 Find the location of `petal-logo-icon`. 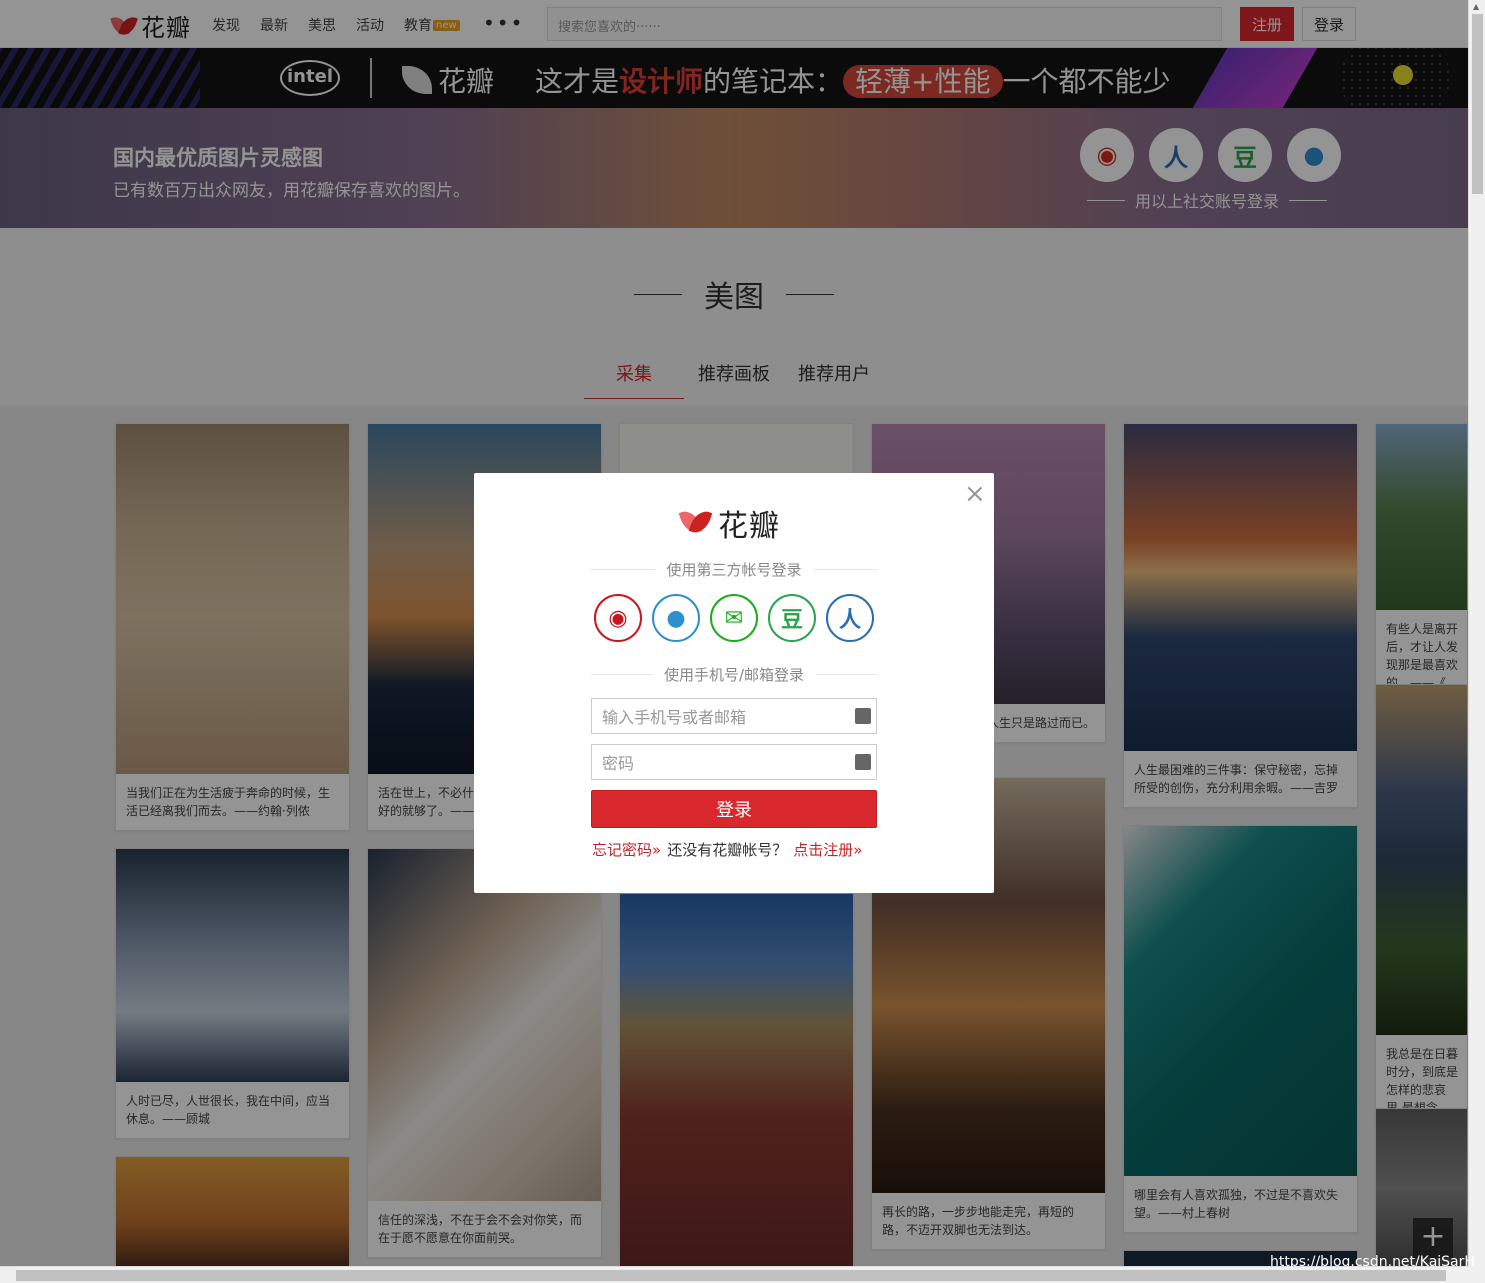

petal-logo-icon is located at coordinates (695, 522).